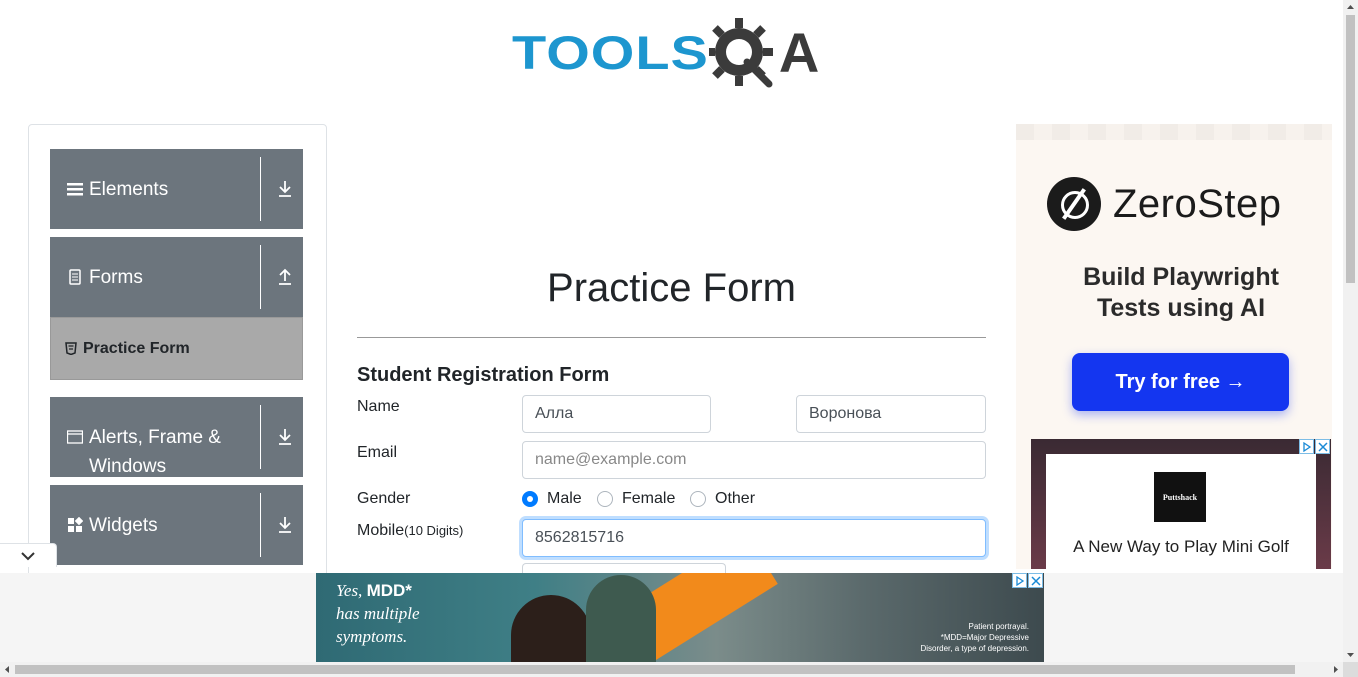 Image resolution: width=1358 pixels, height=677 pixels. What do you see at coordinates (483, 375) in the screenshot?
I see `form-title: Student Registration Form` at bounding box center [483, 375].